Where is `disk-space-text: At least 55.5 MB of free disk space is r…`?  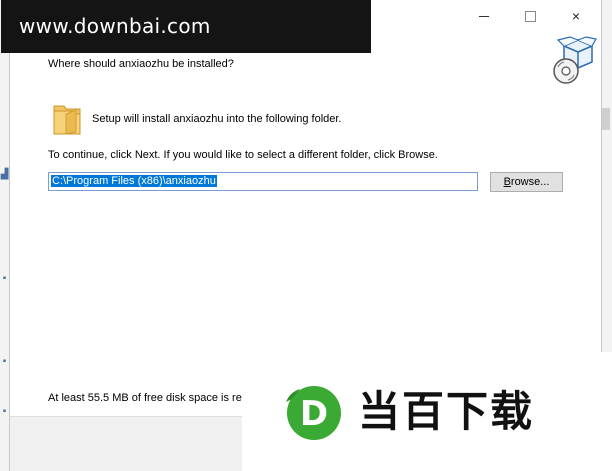 disk-space-text: At least 55.5 MB of free disk space is r… is located at coordinates (148, 398).